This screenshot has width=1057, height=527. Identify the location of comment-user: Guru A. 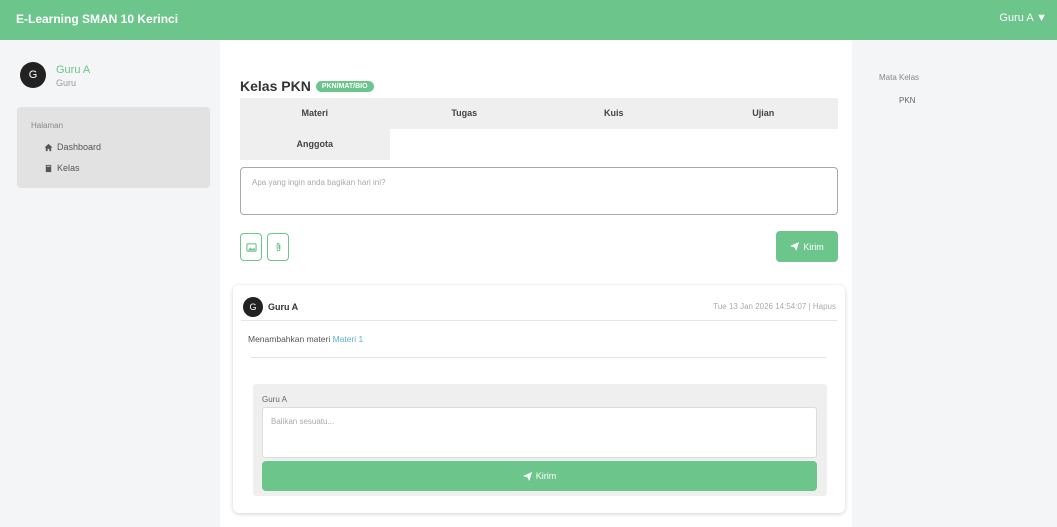
(274, 399).